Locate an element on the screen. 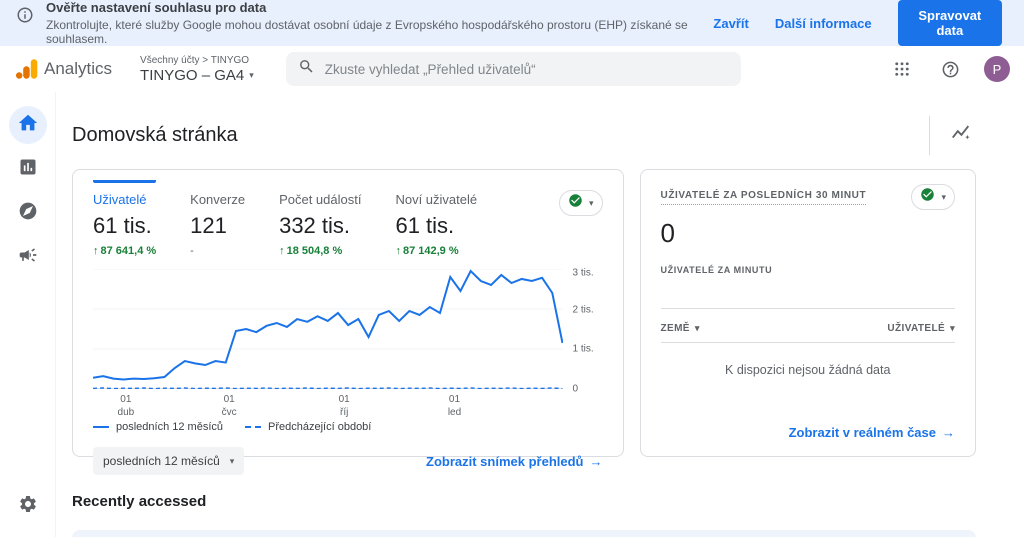 The width and height of the screenshot is (1024, 537). insights-sparkline-icon is located at coordinates (961, 135).